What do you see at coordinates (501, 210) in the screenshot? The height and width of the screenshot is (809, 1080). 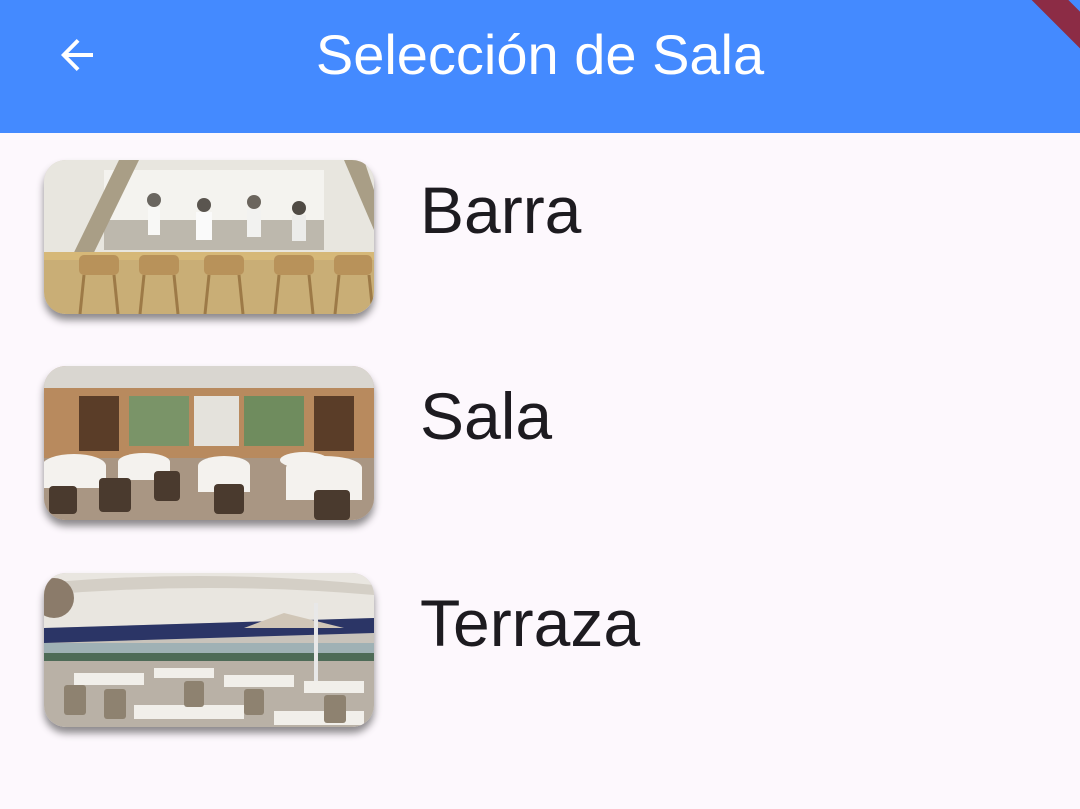 I see `room-label: Barra` at bounding box center [501, 210].